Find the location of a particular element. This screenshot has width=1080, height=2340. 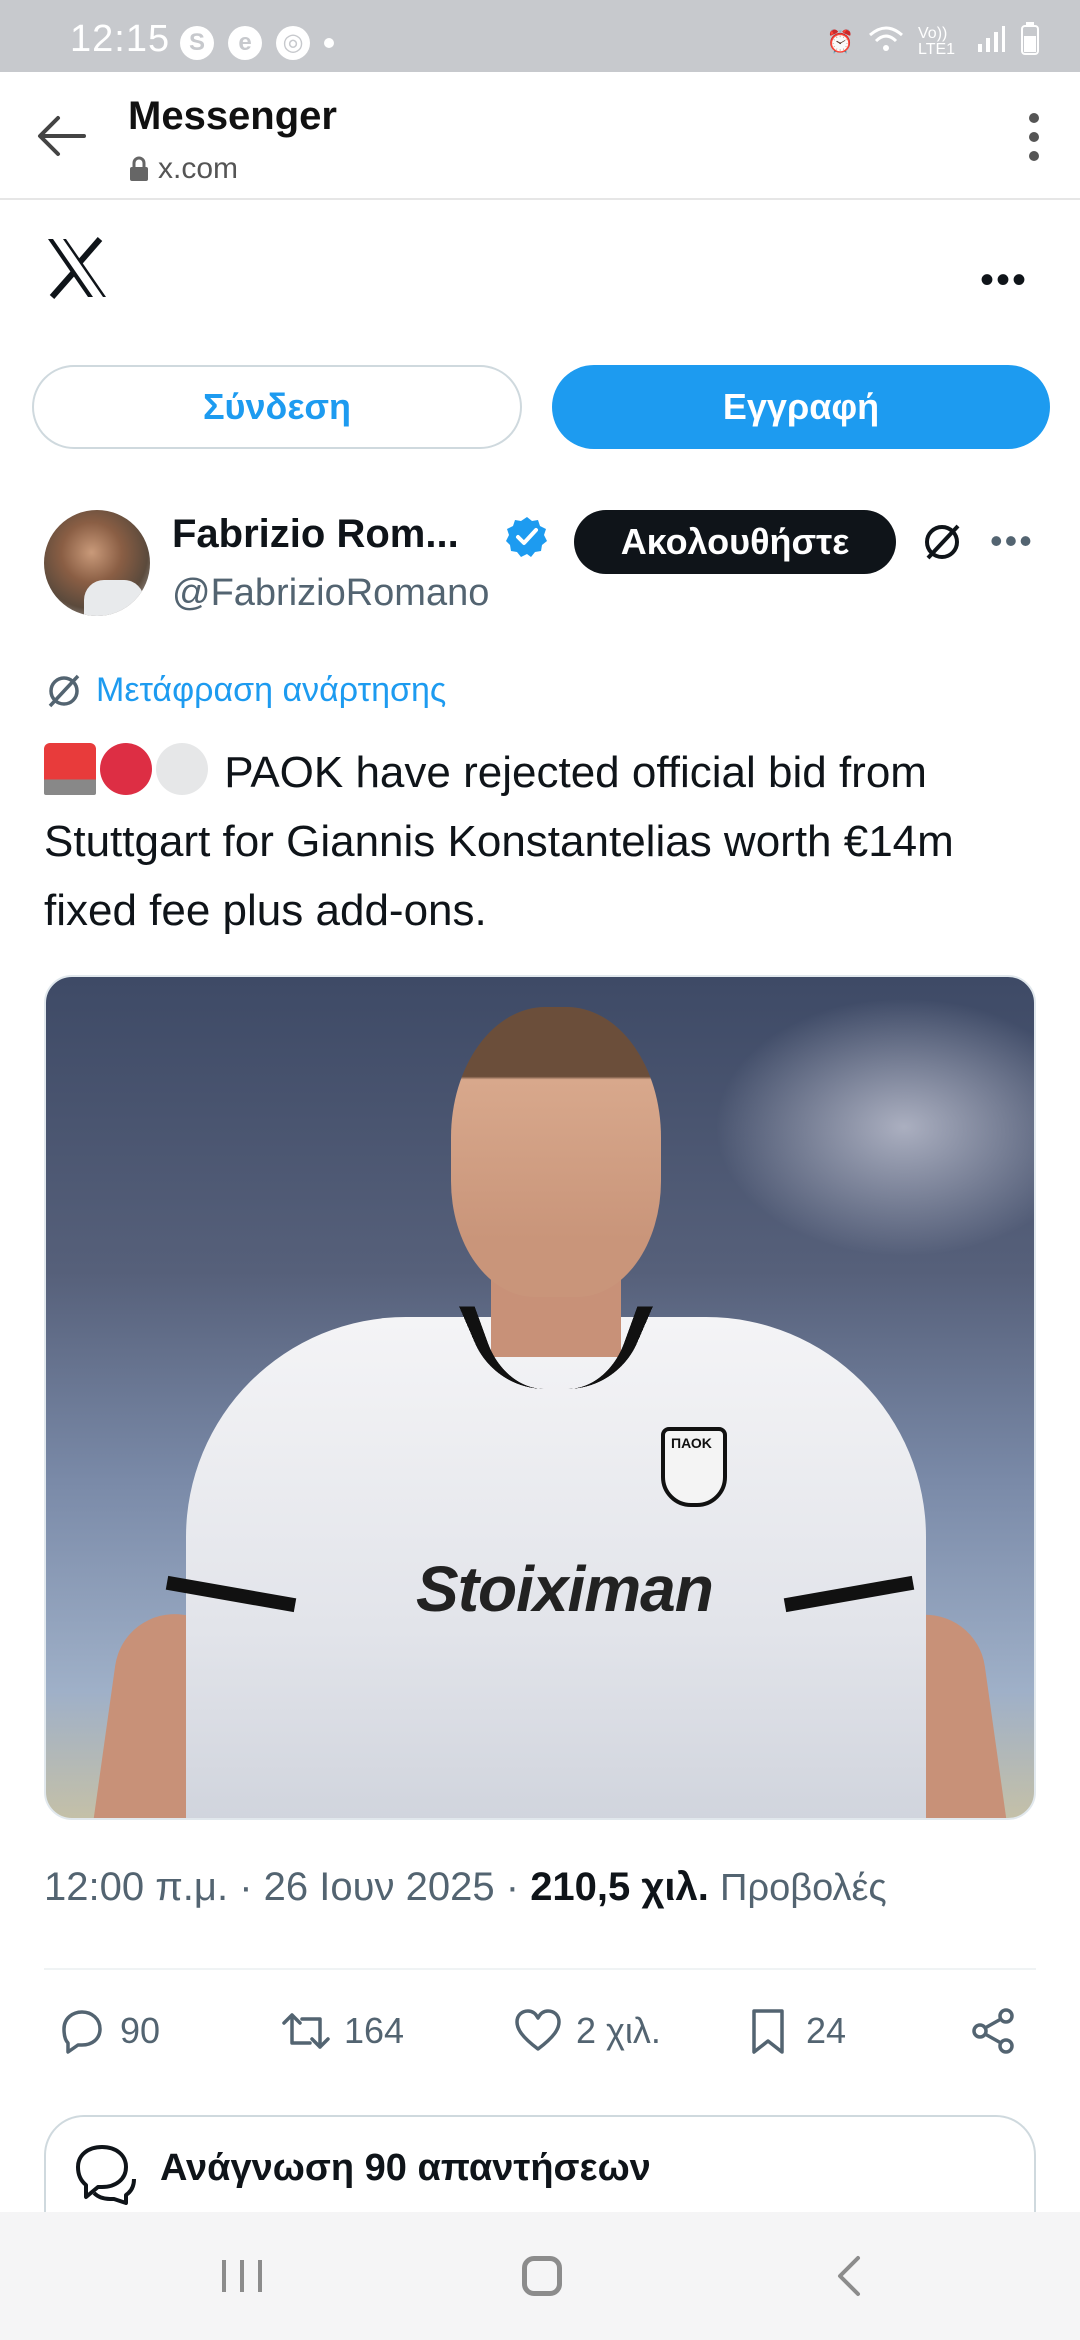

overflow-menu-icon is located at coordinates (1034, 137).